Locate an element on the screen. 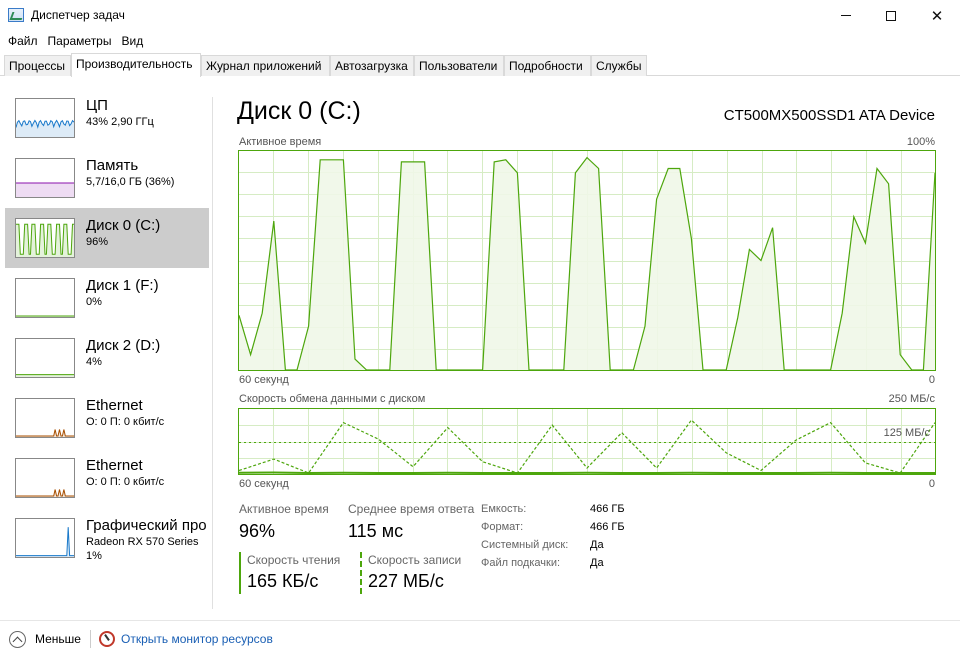 The height and width of the screenshot is (663, 960). chart2-min-label: 0 is located at coordinates (931, 484).